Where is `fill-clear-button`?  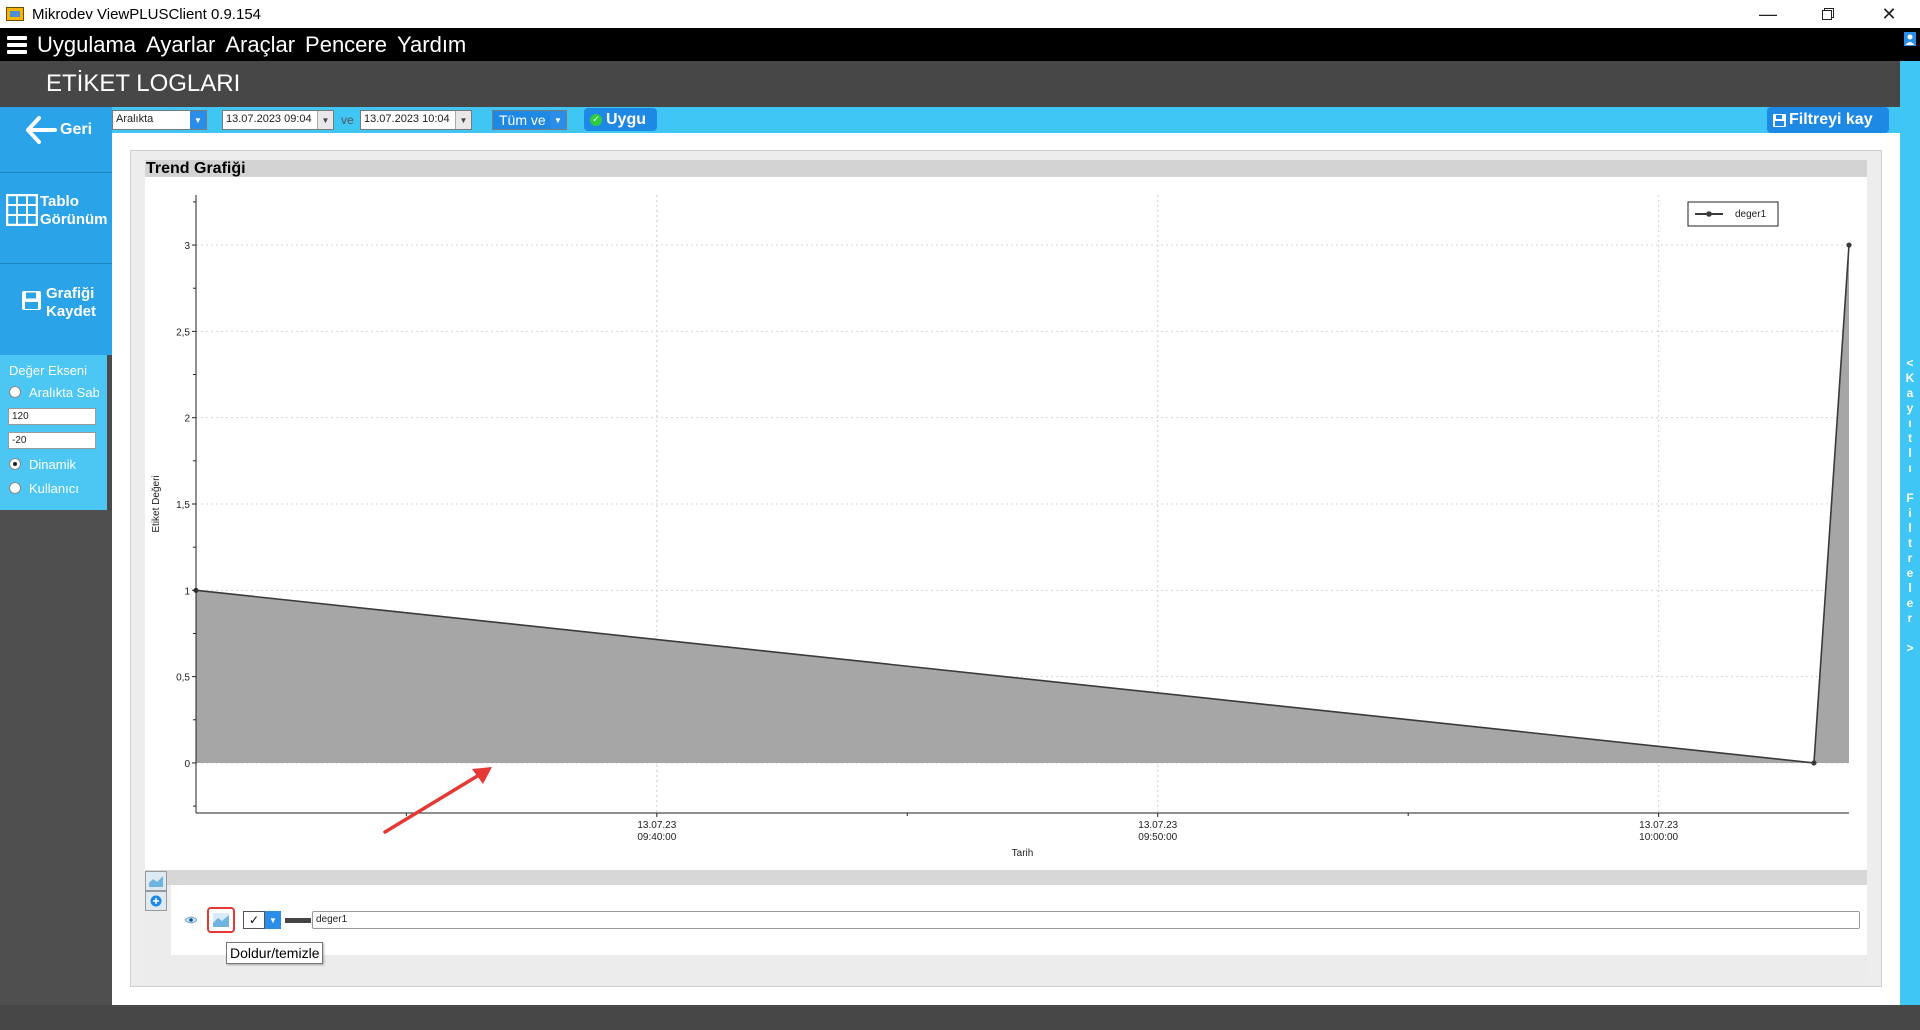
fill-clear-button is located at coordinates (221, 920).